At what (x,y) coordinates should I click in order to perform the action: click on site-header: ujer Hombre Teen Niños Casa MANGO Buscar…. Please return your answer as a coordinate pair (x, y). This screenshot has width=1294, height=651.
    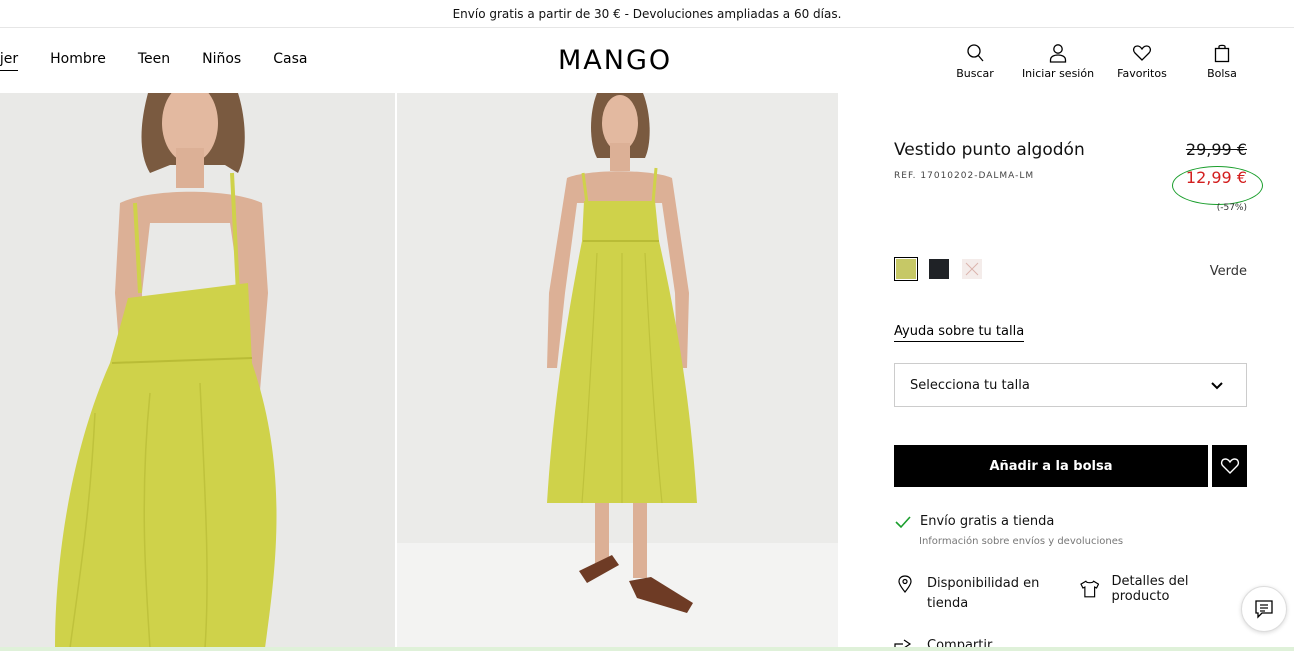
    Looking at the image, I should click on (647, 61).